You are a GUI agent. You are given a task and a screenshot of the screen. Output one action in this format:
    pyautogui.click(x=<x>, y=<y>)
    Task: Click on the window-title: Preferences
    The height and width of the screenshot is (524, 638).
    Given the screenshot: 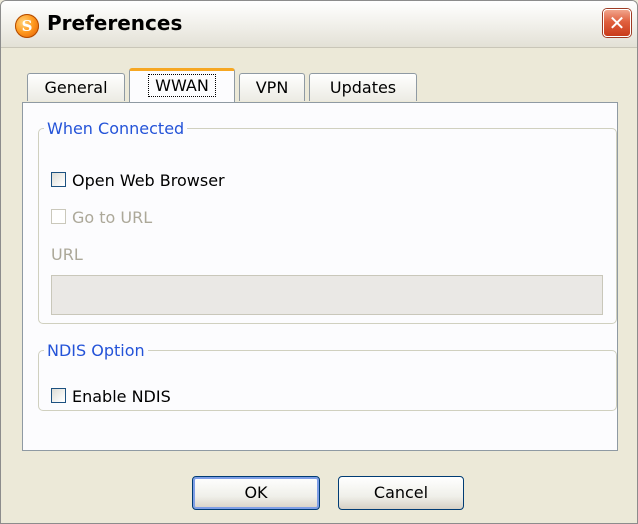 What is the action you would take?
    pyautogui.click(x=115, y=23)
    